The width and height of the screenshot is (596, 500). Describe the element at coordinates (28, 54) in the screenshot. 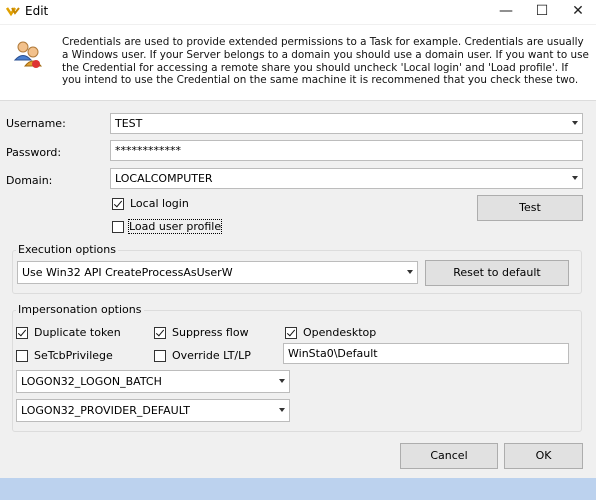

I see `users-icon` at that location.